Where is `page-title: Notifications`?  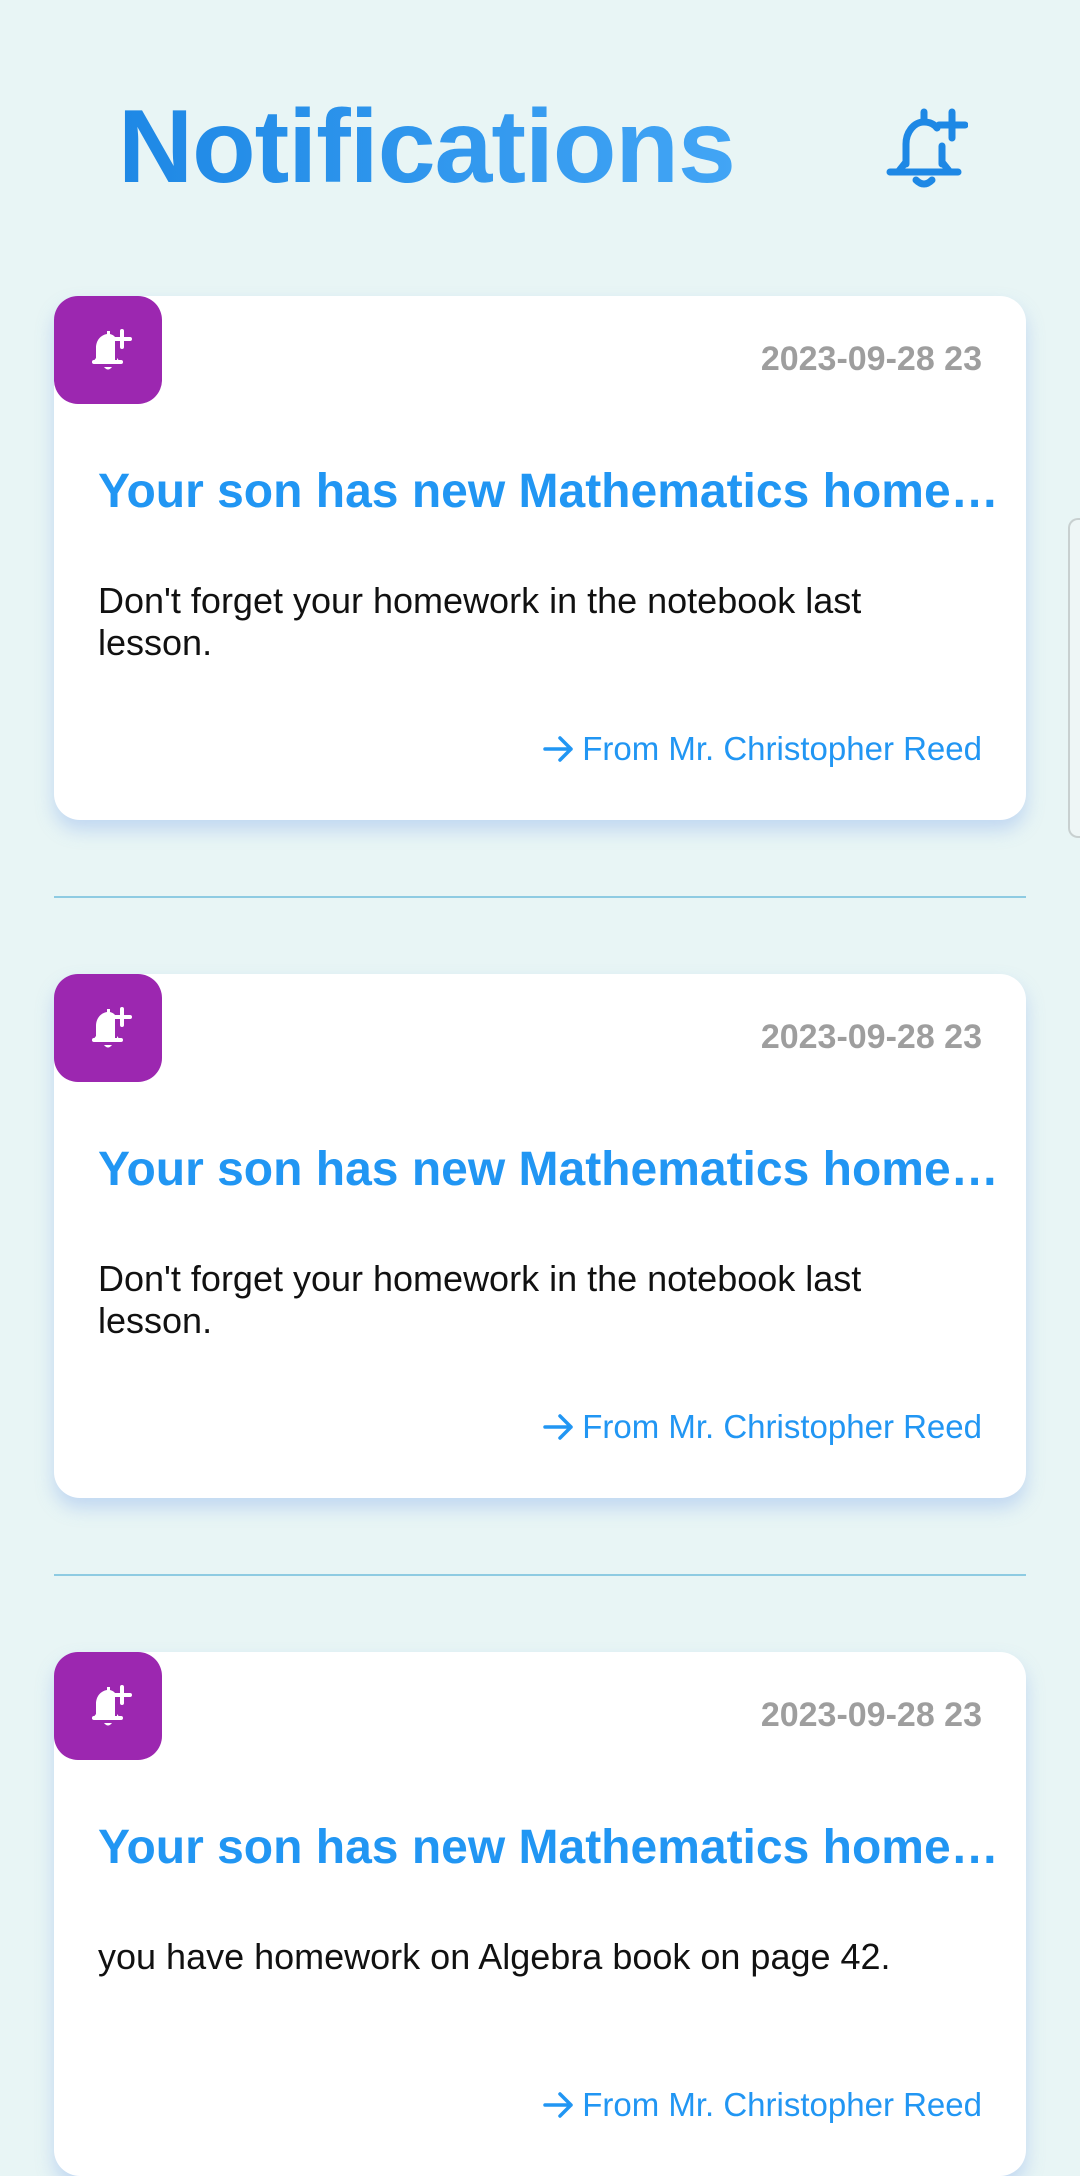 page-title: Notifications is located at coordinates (427, 147).